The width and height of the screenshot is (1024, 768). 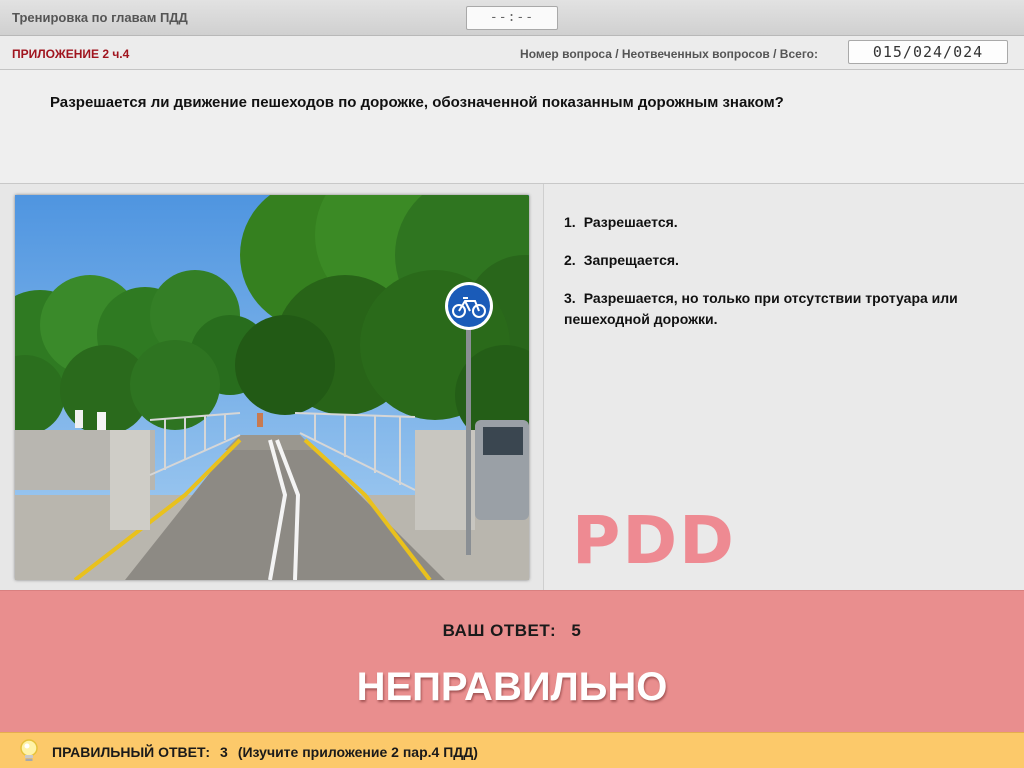 I want to click on app-title: Тренировка по главам ПДД, so click(x=100, y=17).